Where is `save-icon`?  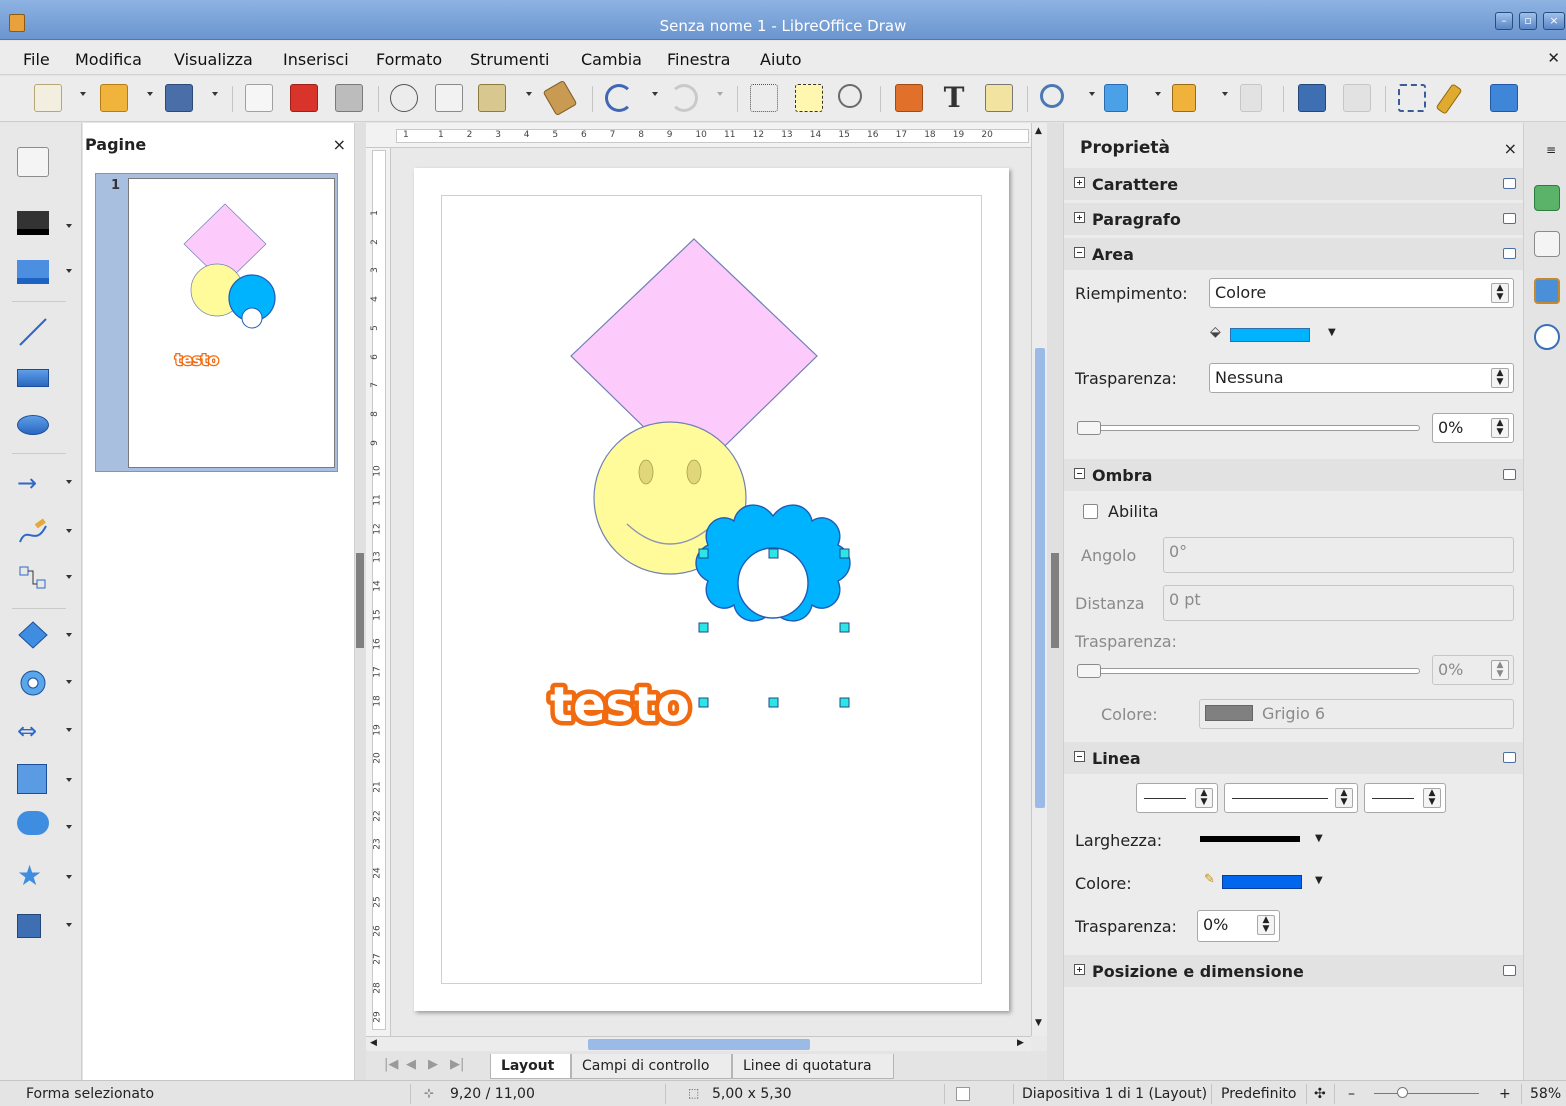 save-icon is located at coordinates (179, 98).